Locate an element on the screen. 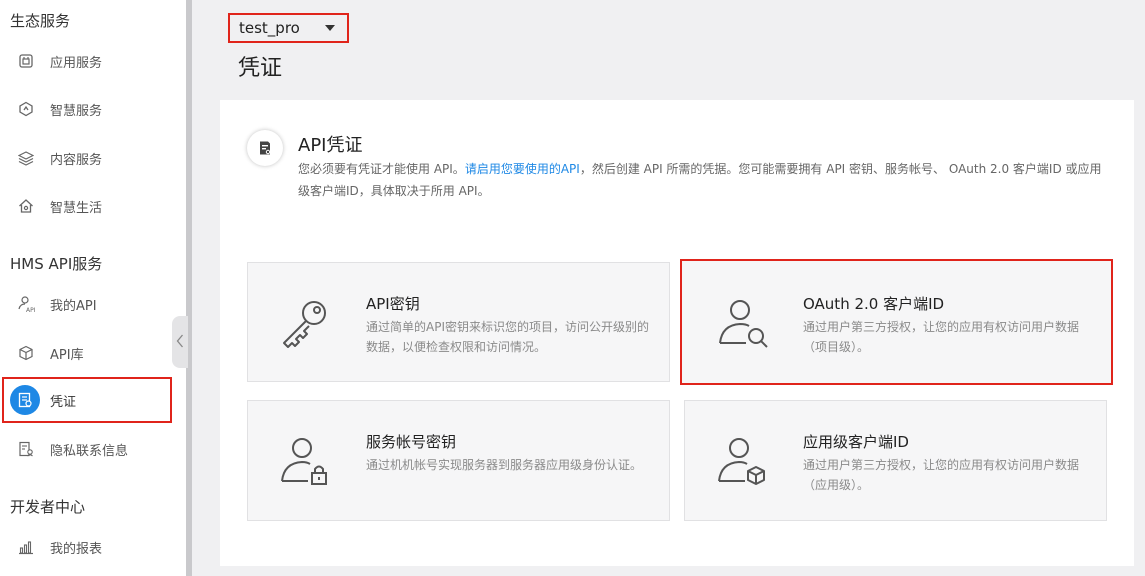 The width and height of the screenshot is (1145, 576). sidebar-item-content-service: 内容服务 is located at coordinates (86, 158).